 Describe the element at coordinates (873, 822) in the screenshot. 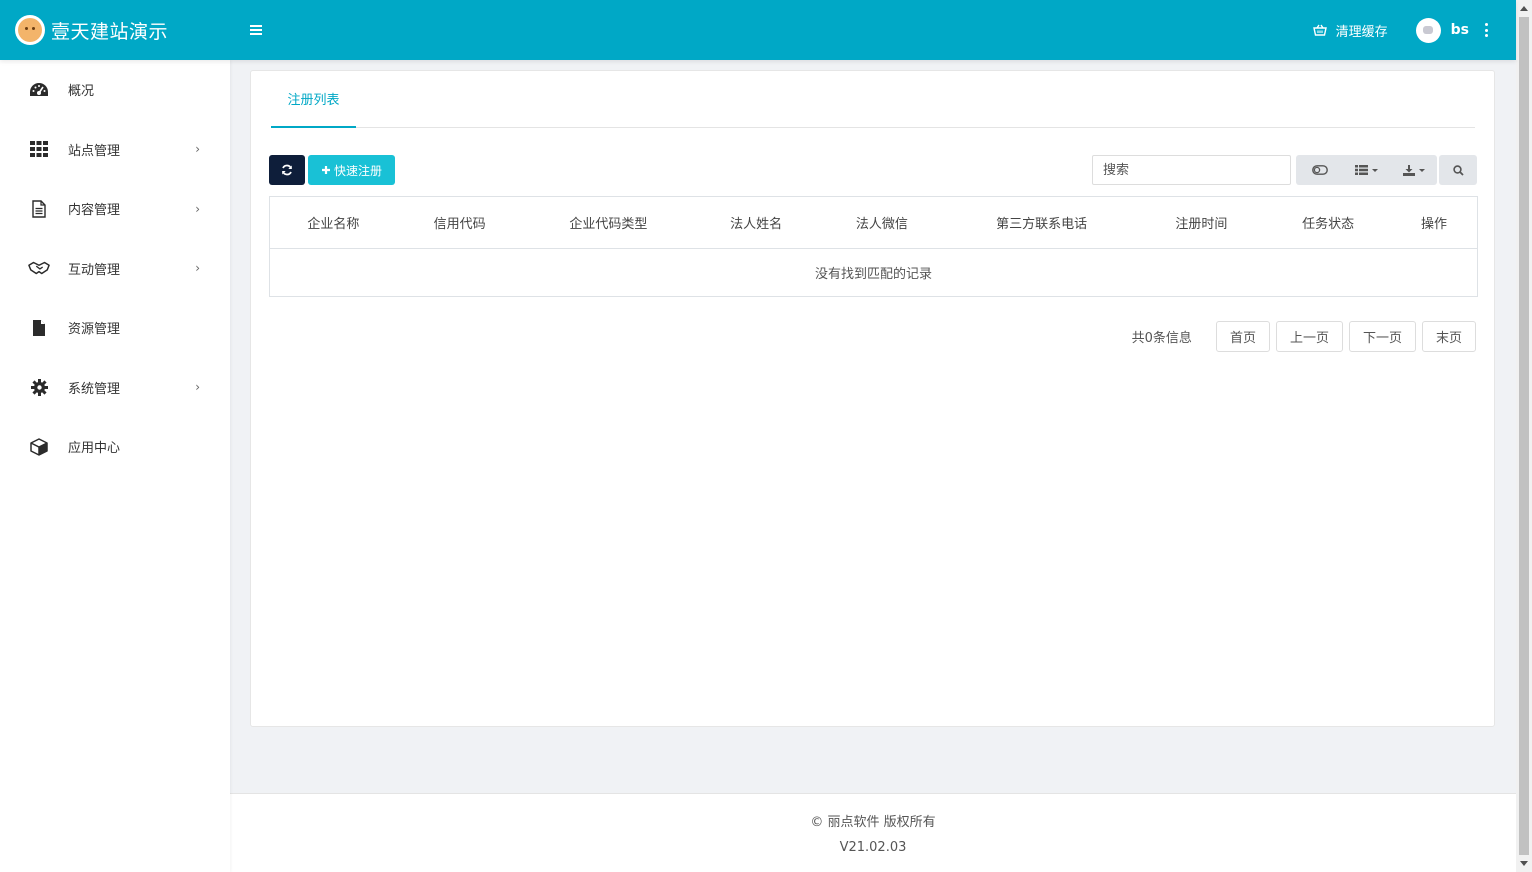

I see `copyright-text: © 丽点软件 版权所有` at that location.